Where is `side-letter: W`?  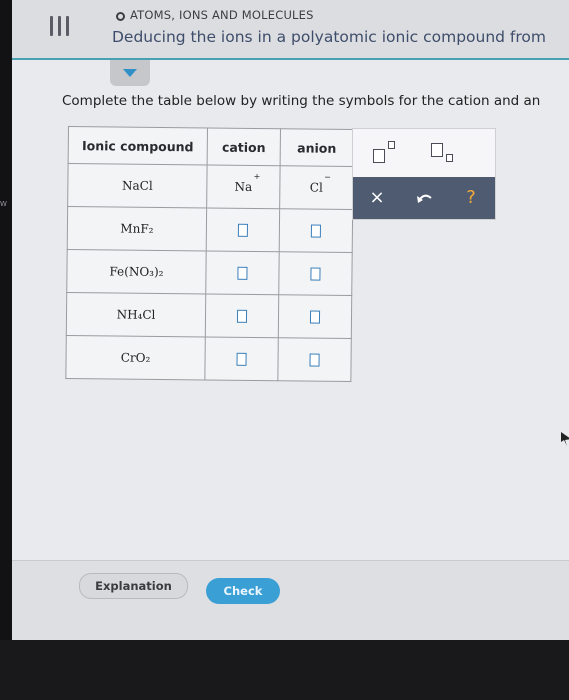 side-letter: W is located at coordinates (3, 204).